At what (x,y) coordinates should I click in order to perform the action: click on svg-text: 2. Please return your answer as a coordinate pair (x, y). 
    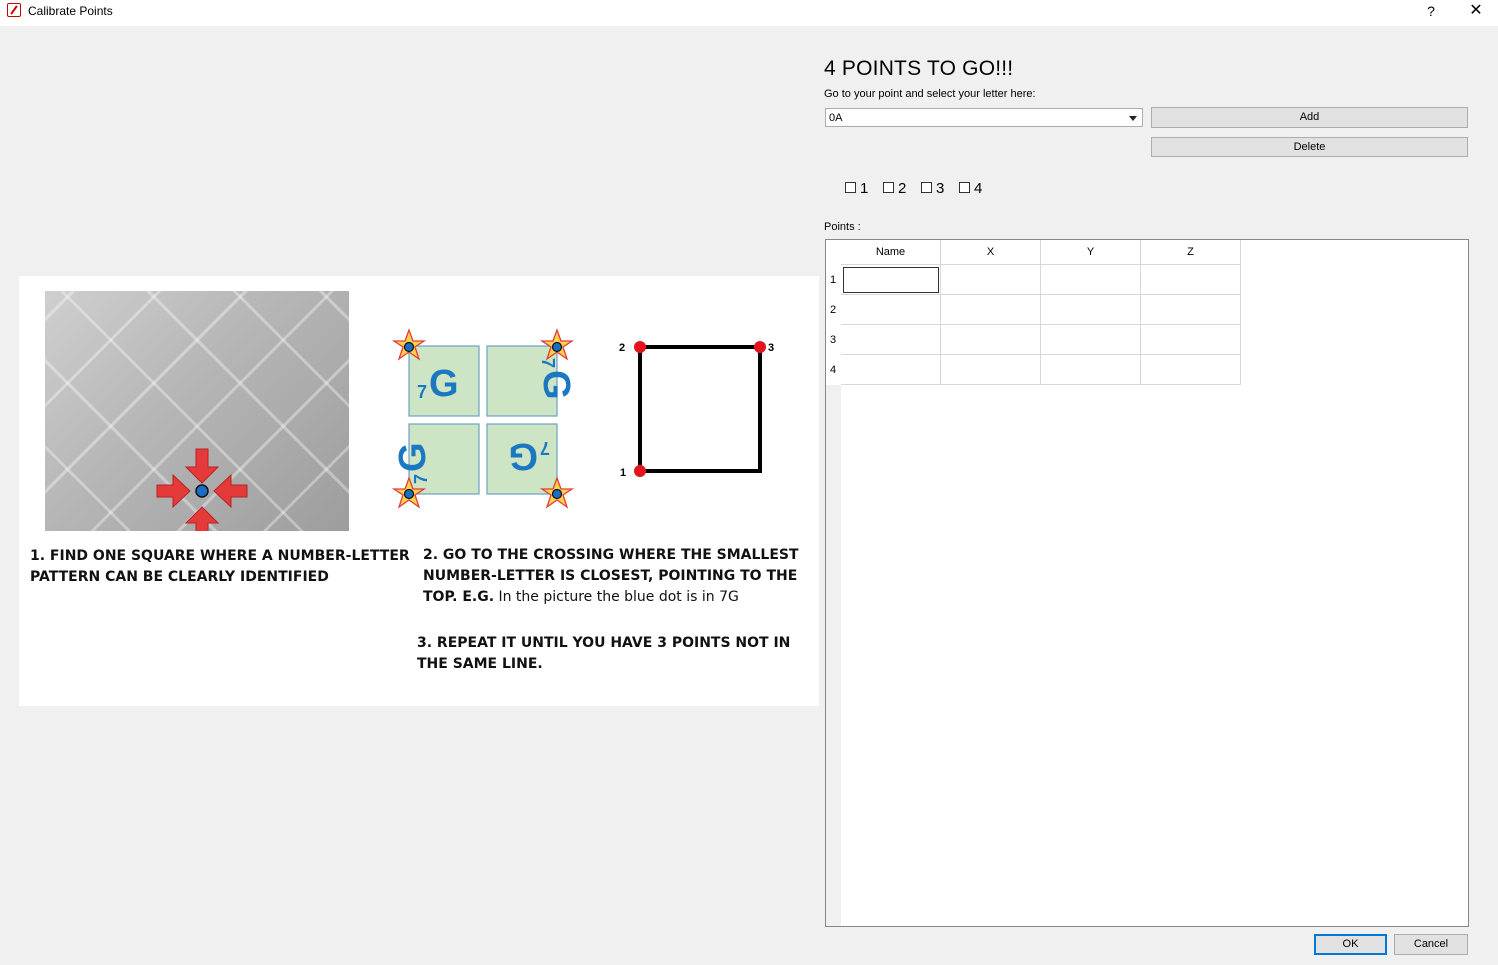
    Looking at the image, I should click on (622, 348).